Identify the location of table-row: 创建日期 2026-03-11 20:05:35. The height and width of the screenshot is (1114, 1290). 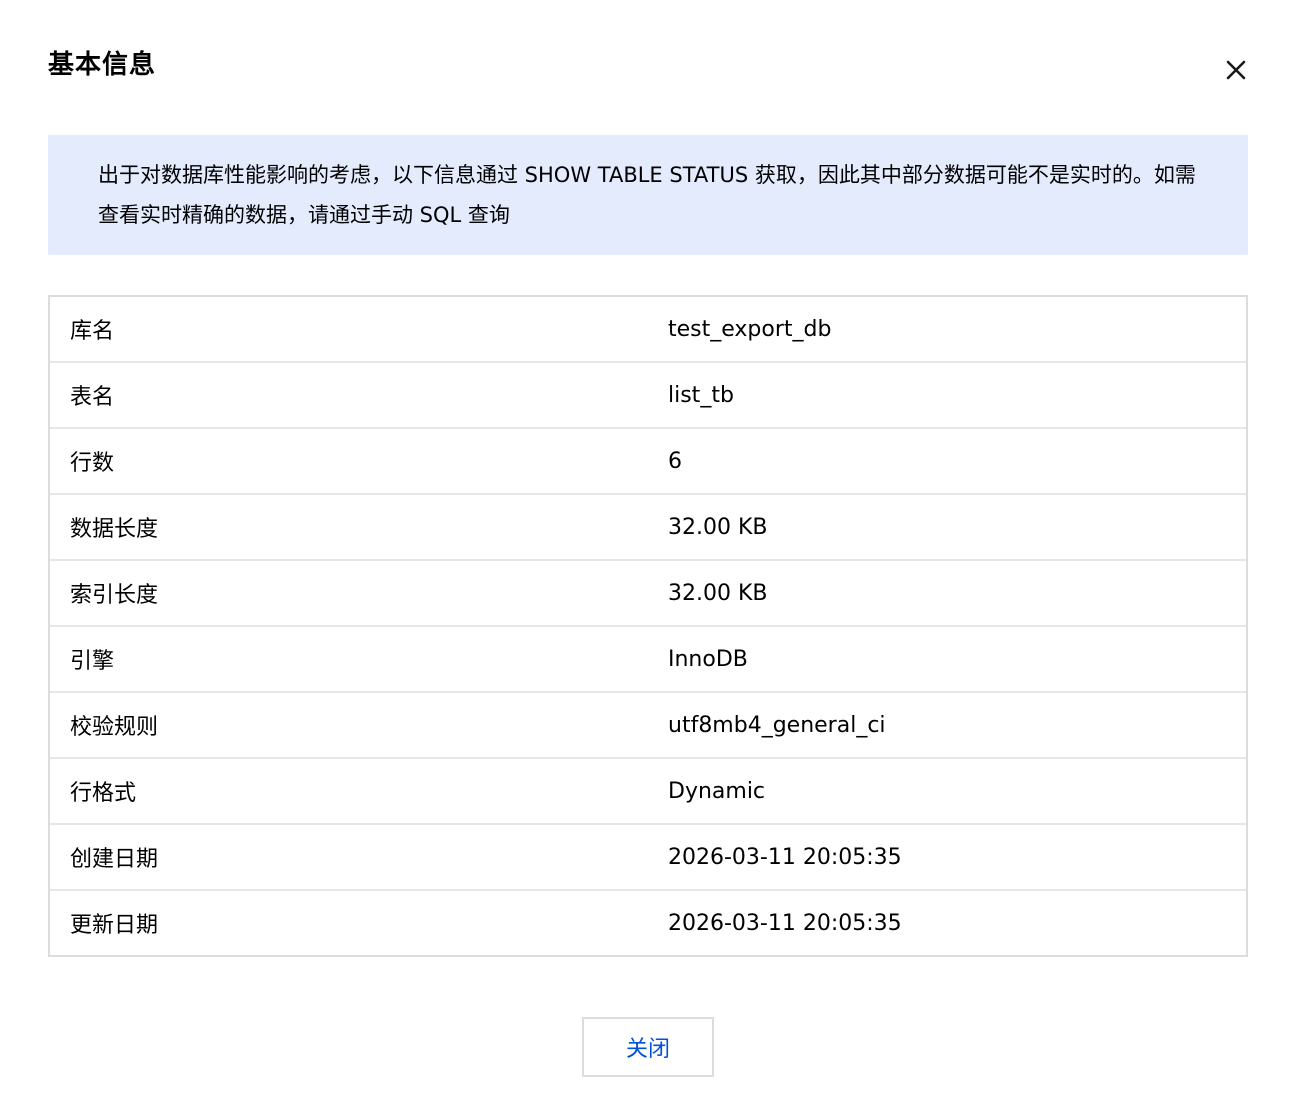
(648, 858).